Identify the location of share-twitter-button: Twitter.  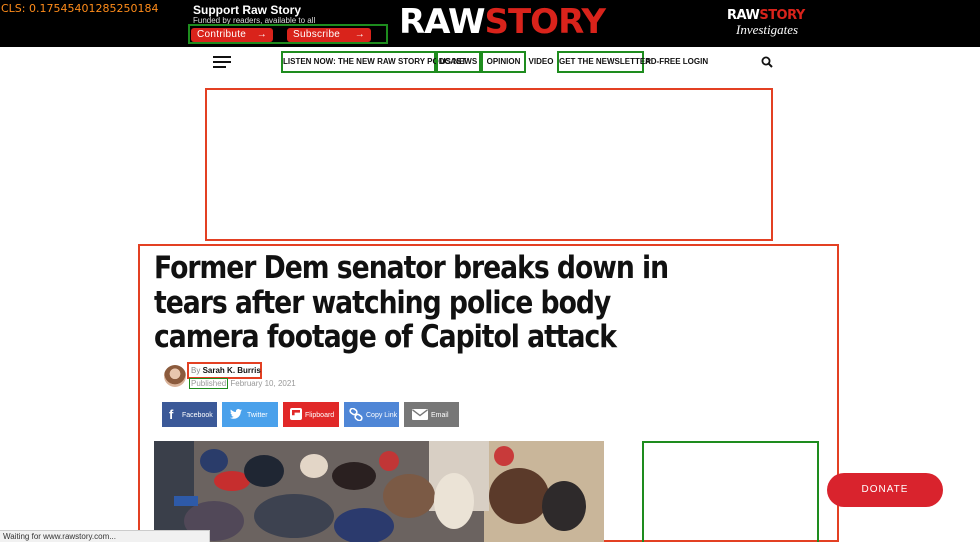
(250, 414).